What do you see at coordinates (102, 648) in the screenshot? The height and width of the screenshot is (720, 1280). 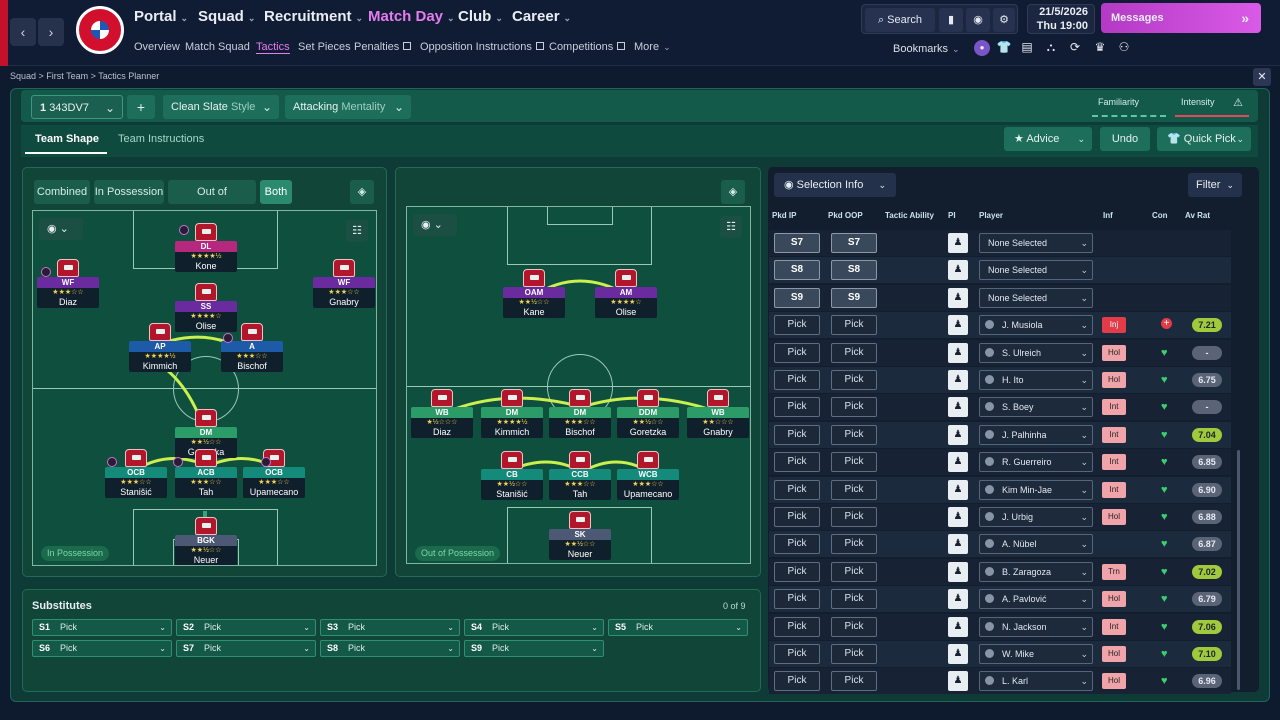 I see `substitute-slot: S6 Pick ⌄` at bounding box center [102, 648].